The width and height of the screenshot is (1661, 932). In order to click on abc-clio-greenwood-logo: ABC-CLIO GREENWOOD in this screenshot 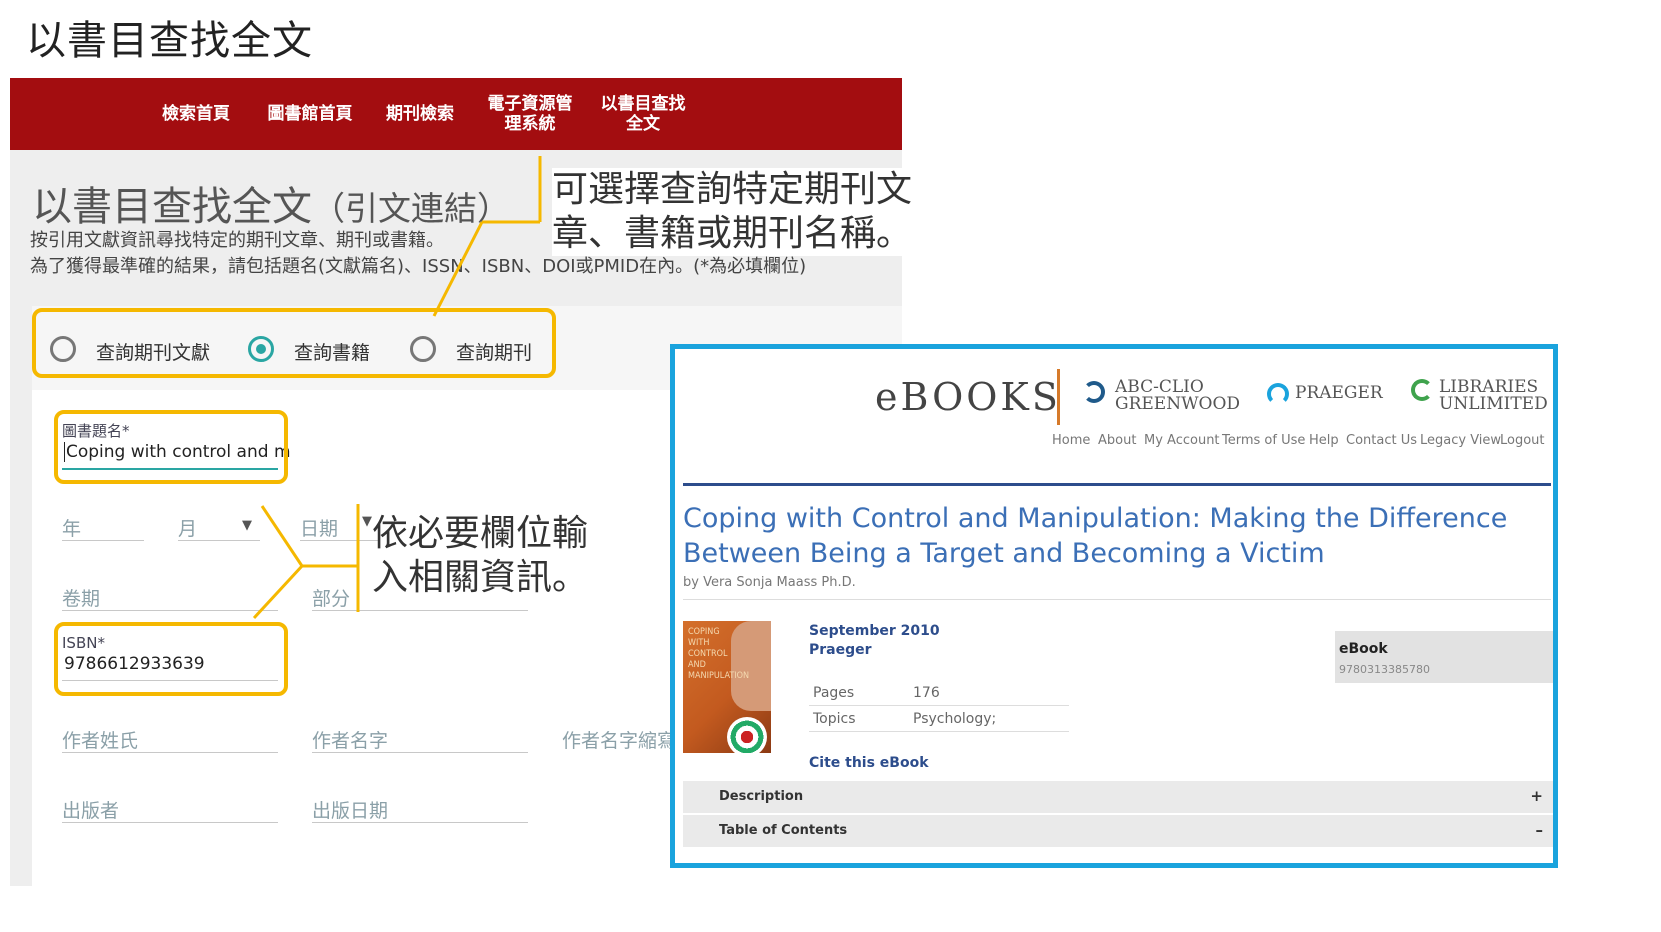, I will do `click(1177, 396)`.